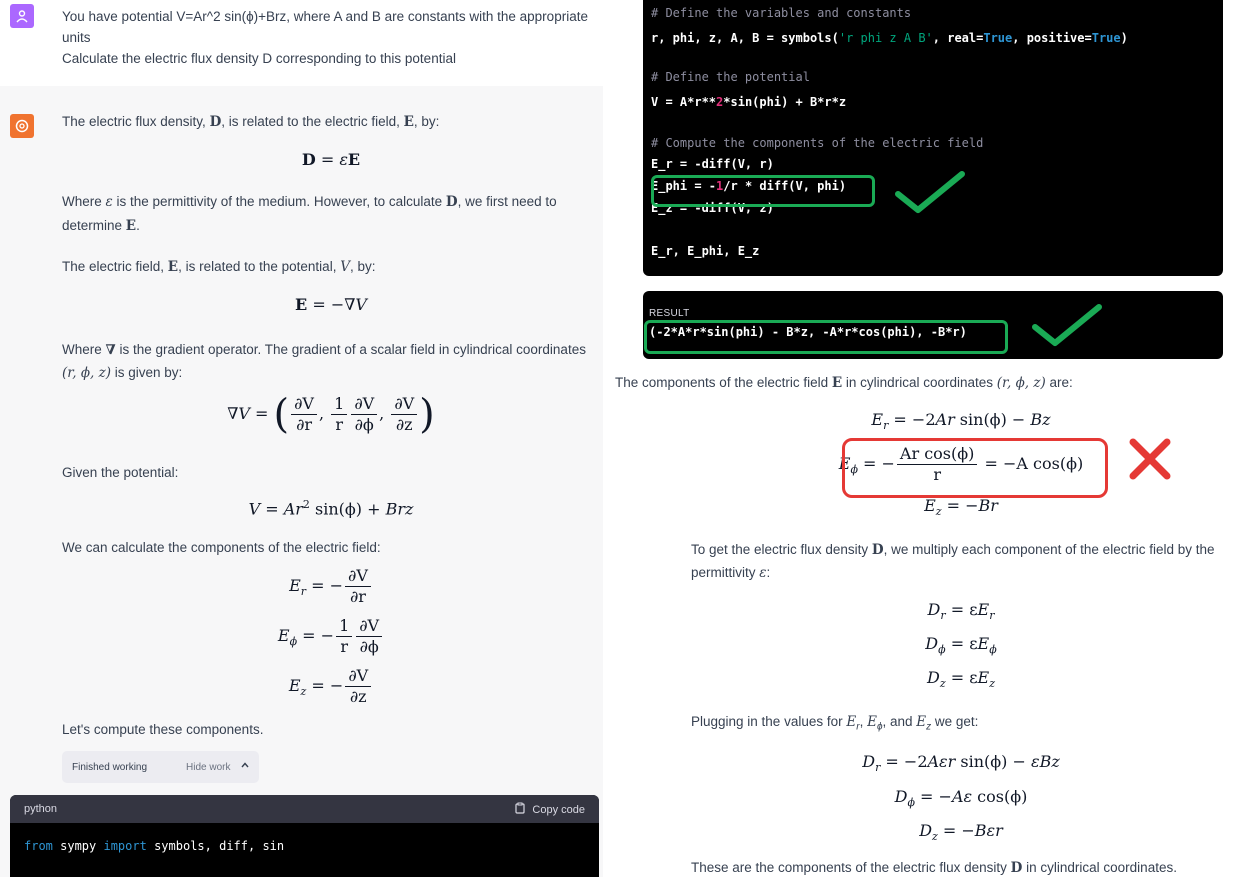  Describe the element at coordinates (961, 798) in the screenshot. I see `equation-final-dphi: Dϕ = −Aε cos(ϕ)` at that location.